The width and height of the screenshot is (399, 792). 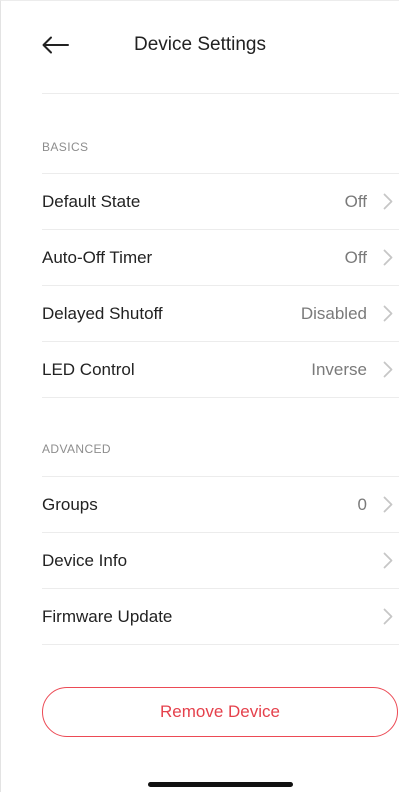 I want to click on section-header-basics: BASICS, so click(x=65, y=147).